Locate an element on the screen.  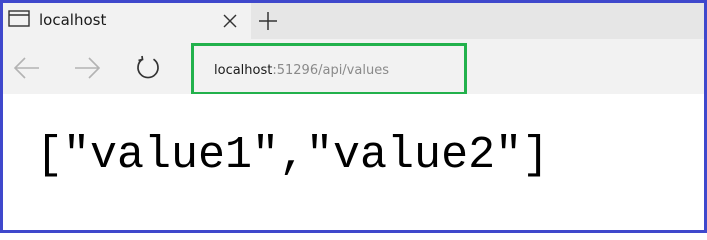
tab-localhost: localhost is located at coordinates (127, 21).